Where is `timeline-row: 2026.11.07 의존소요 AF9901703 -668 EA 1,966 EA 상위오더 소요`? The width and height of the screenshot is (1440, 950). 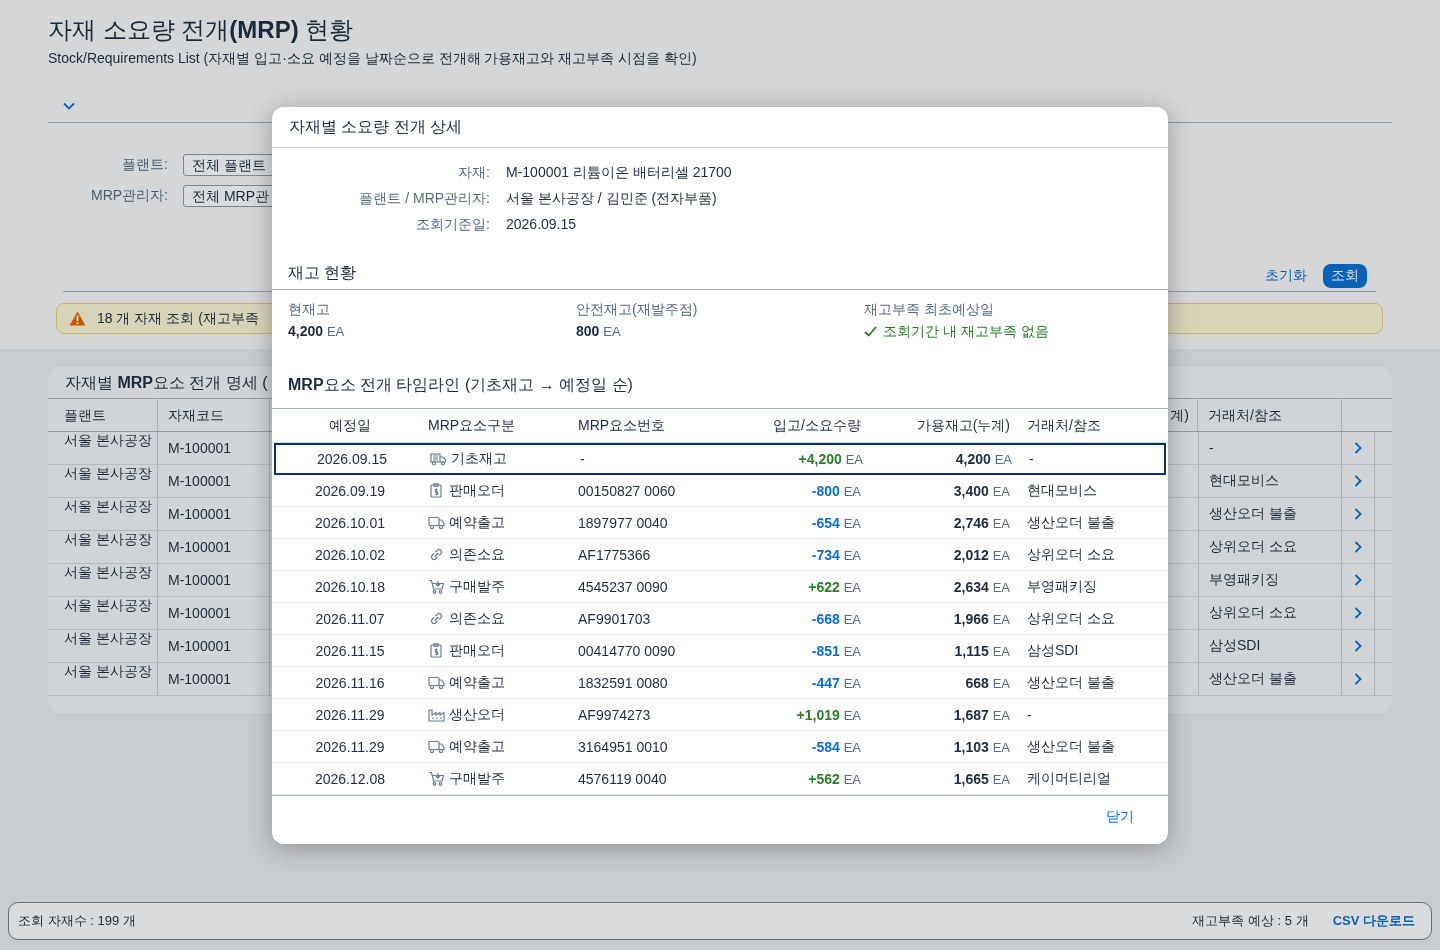
timeline-row: 2026.11.07 의존소요 AF9901703 -668 EA 1,966 EA 상위오더 소요 is located at coordinates (720, 619).